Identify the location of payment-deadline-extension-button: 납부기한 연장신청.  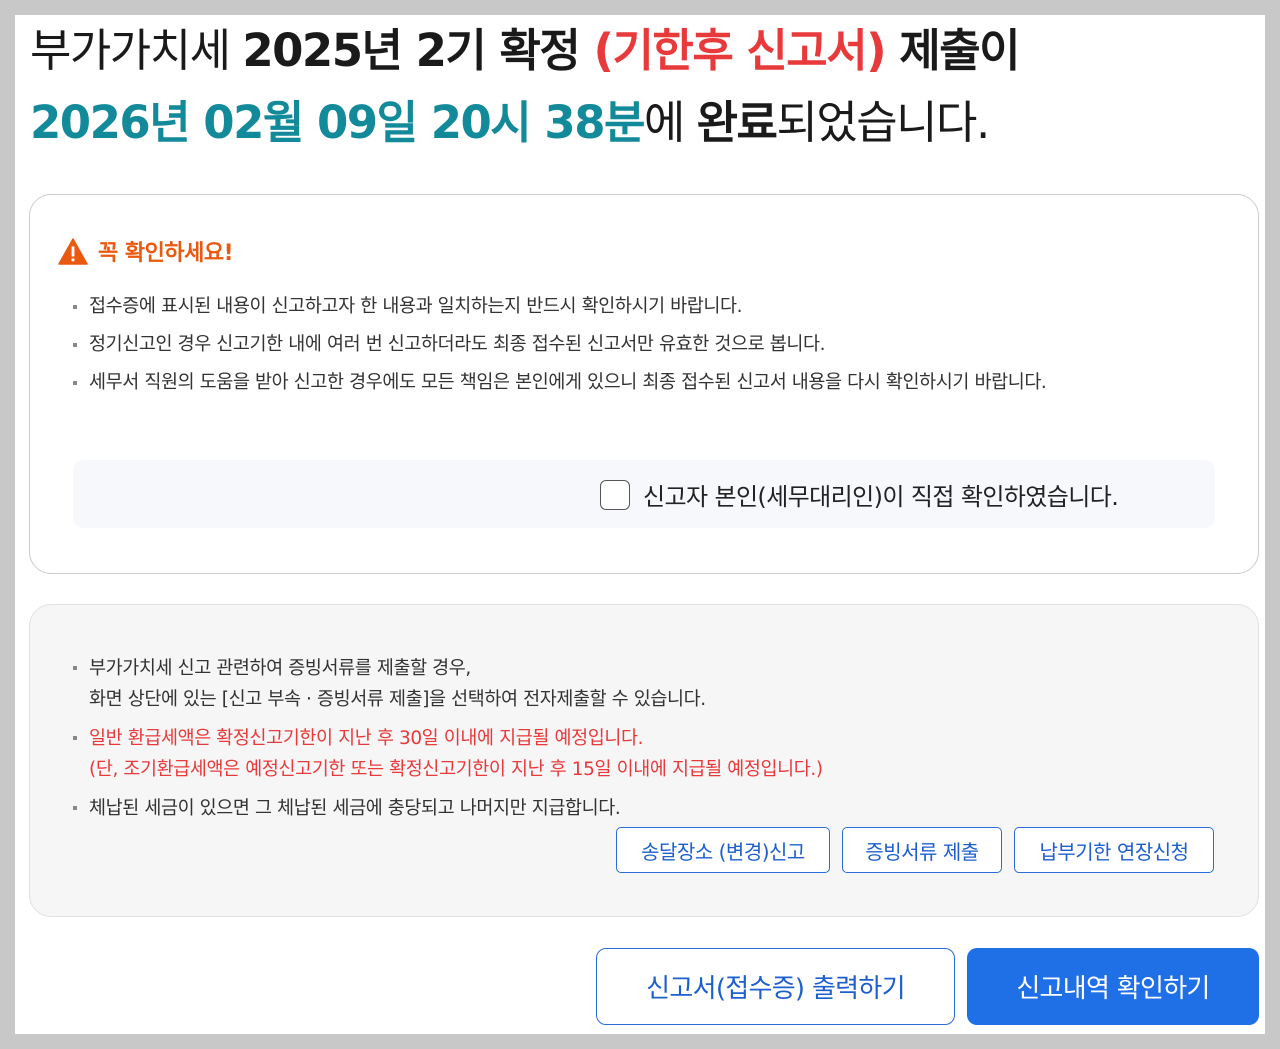
(1114, 850).